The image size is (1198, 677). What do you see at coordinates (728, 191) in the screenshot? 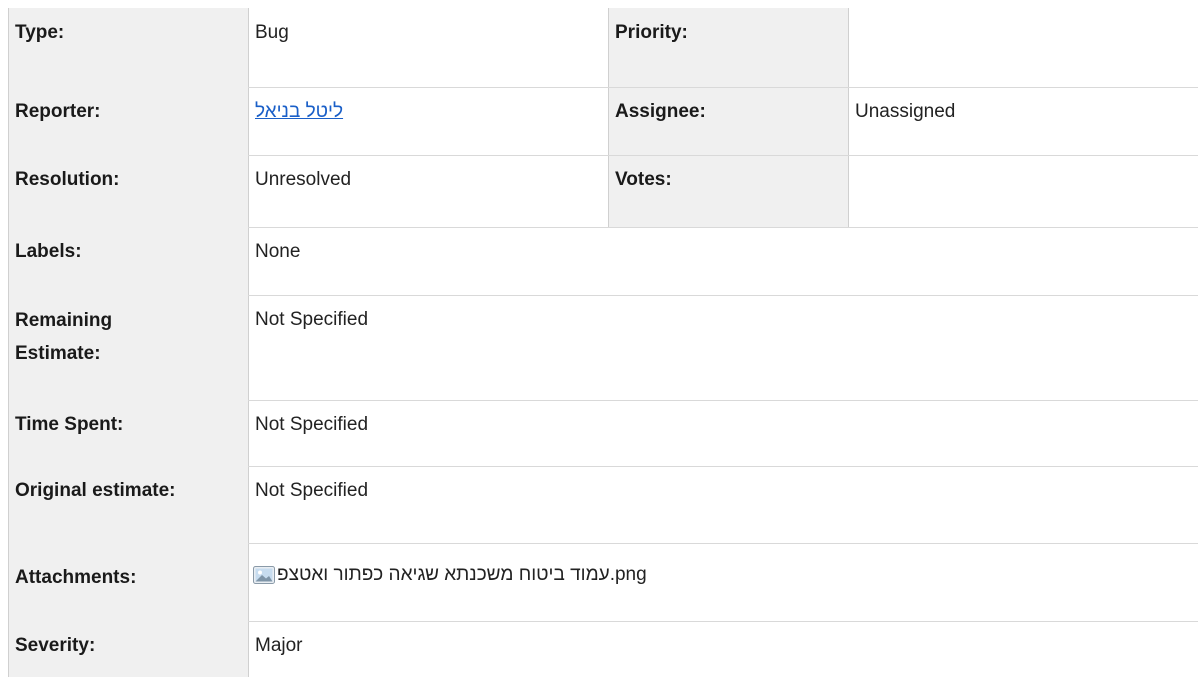
I see `votes-label: Votes:` at bounding box center [728, 191].